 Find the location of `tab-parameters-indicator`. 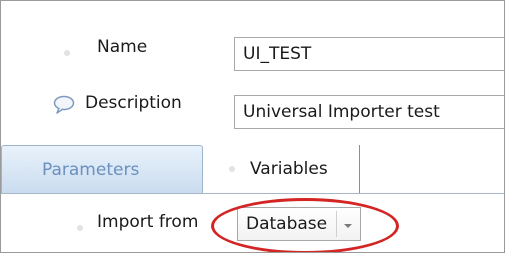

tab-parameters-indicator is located at coordinates (25, 170).